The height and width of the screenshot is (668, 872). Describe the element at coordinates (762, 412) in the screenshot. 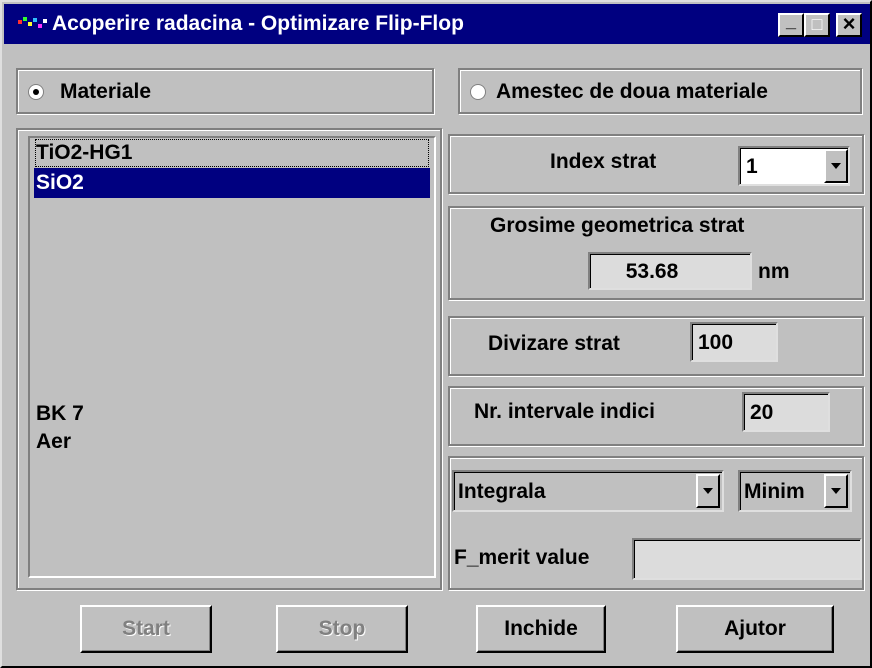

I see `intervals-value: 20` at that location.